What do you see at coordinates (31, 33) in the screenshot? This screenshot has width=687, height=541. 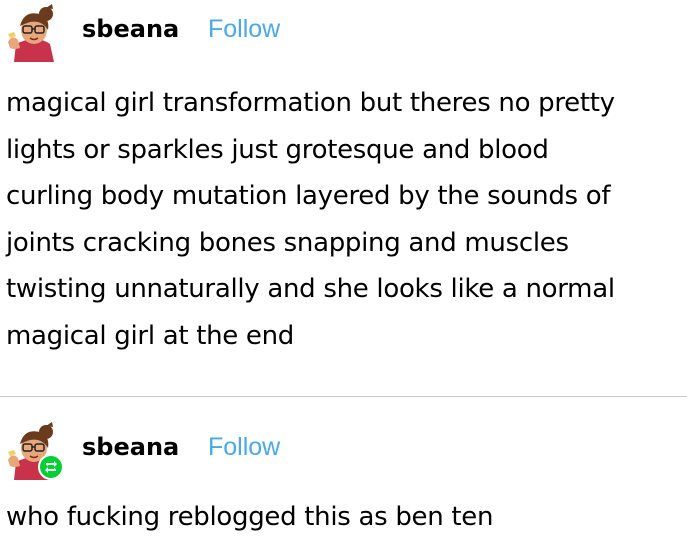 I see `avatar-illustration-icon` at bounding box center [31, 33].